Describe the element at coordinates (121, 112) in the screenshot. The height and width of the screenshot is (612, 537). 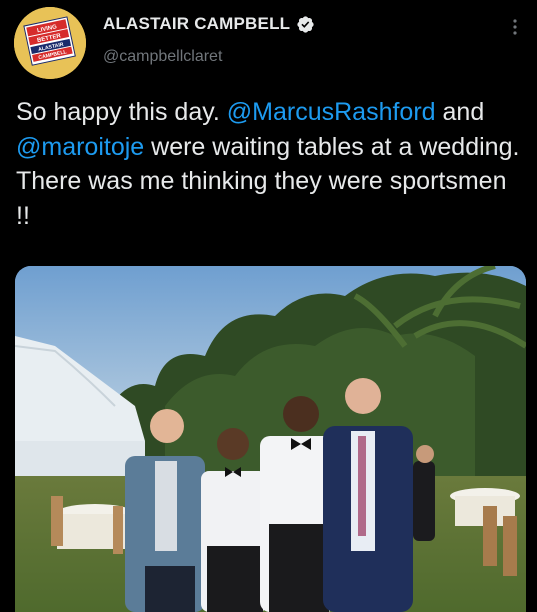
I see `tweet-text-intro: So happy this day.` at that location.